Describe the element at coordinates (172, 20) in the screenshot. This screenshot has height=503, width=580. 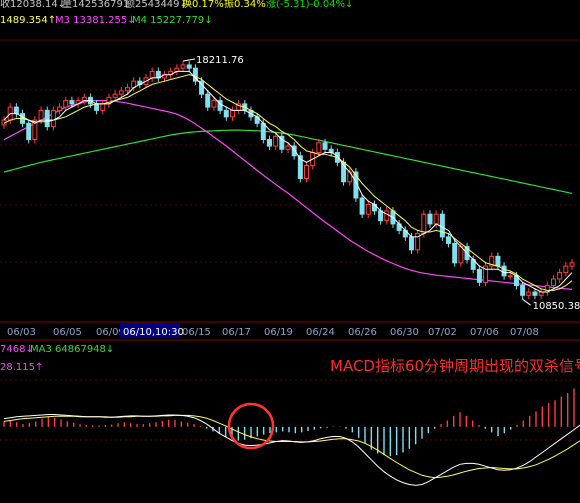
I see `ma-legend-ma4: M4 15227.779↓` at that location.